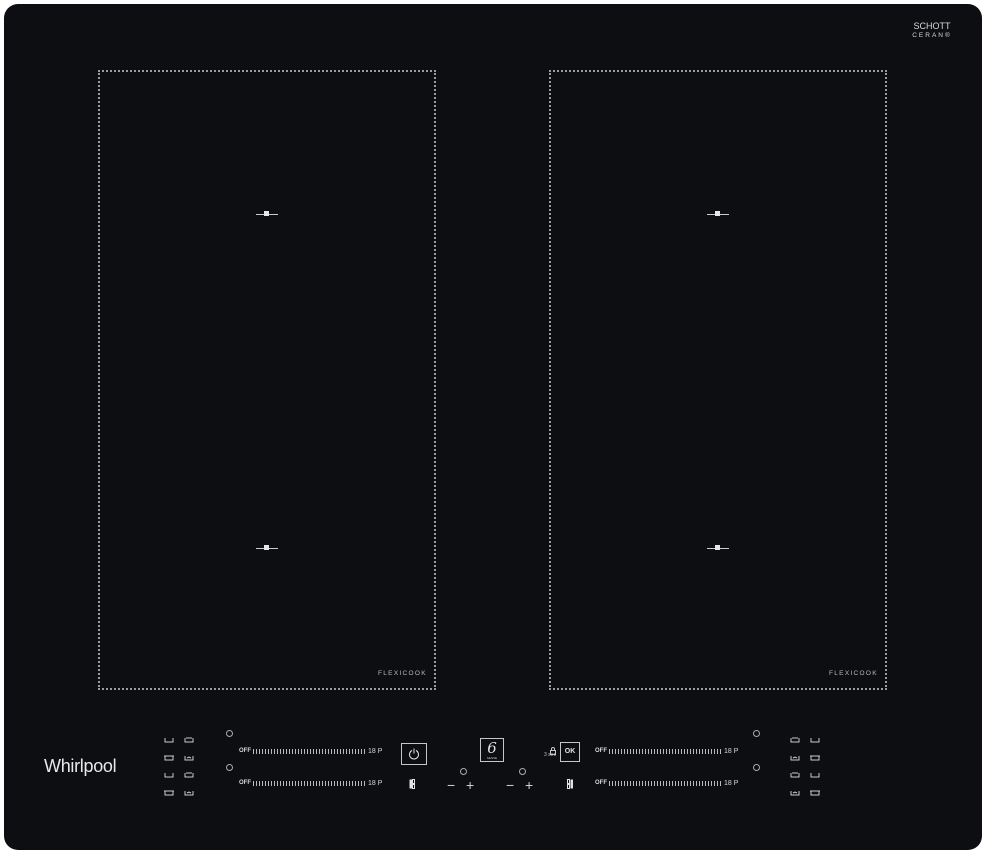 The image size is (986, 856). I want to click on sixth-sense-button: 6 SENSE, so click(492, 750).